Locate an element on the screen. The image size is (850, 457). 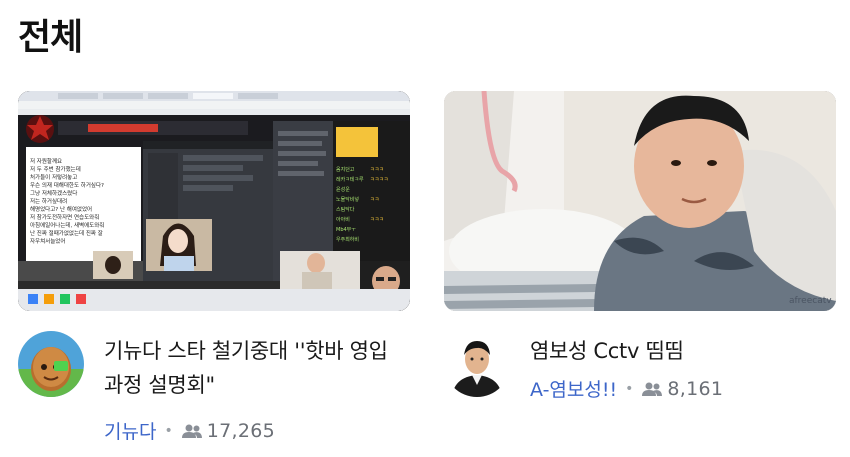
viewer-count: 8,161 is located at coordinates (695, 388).